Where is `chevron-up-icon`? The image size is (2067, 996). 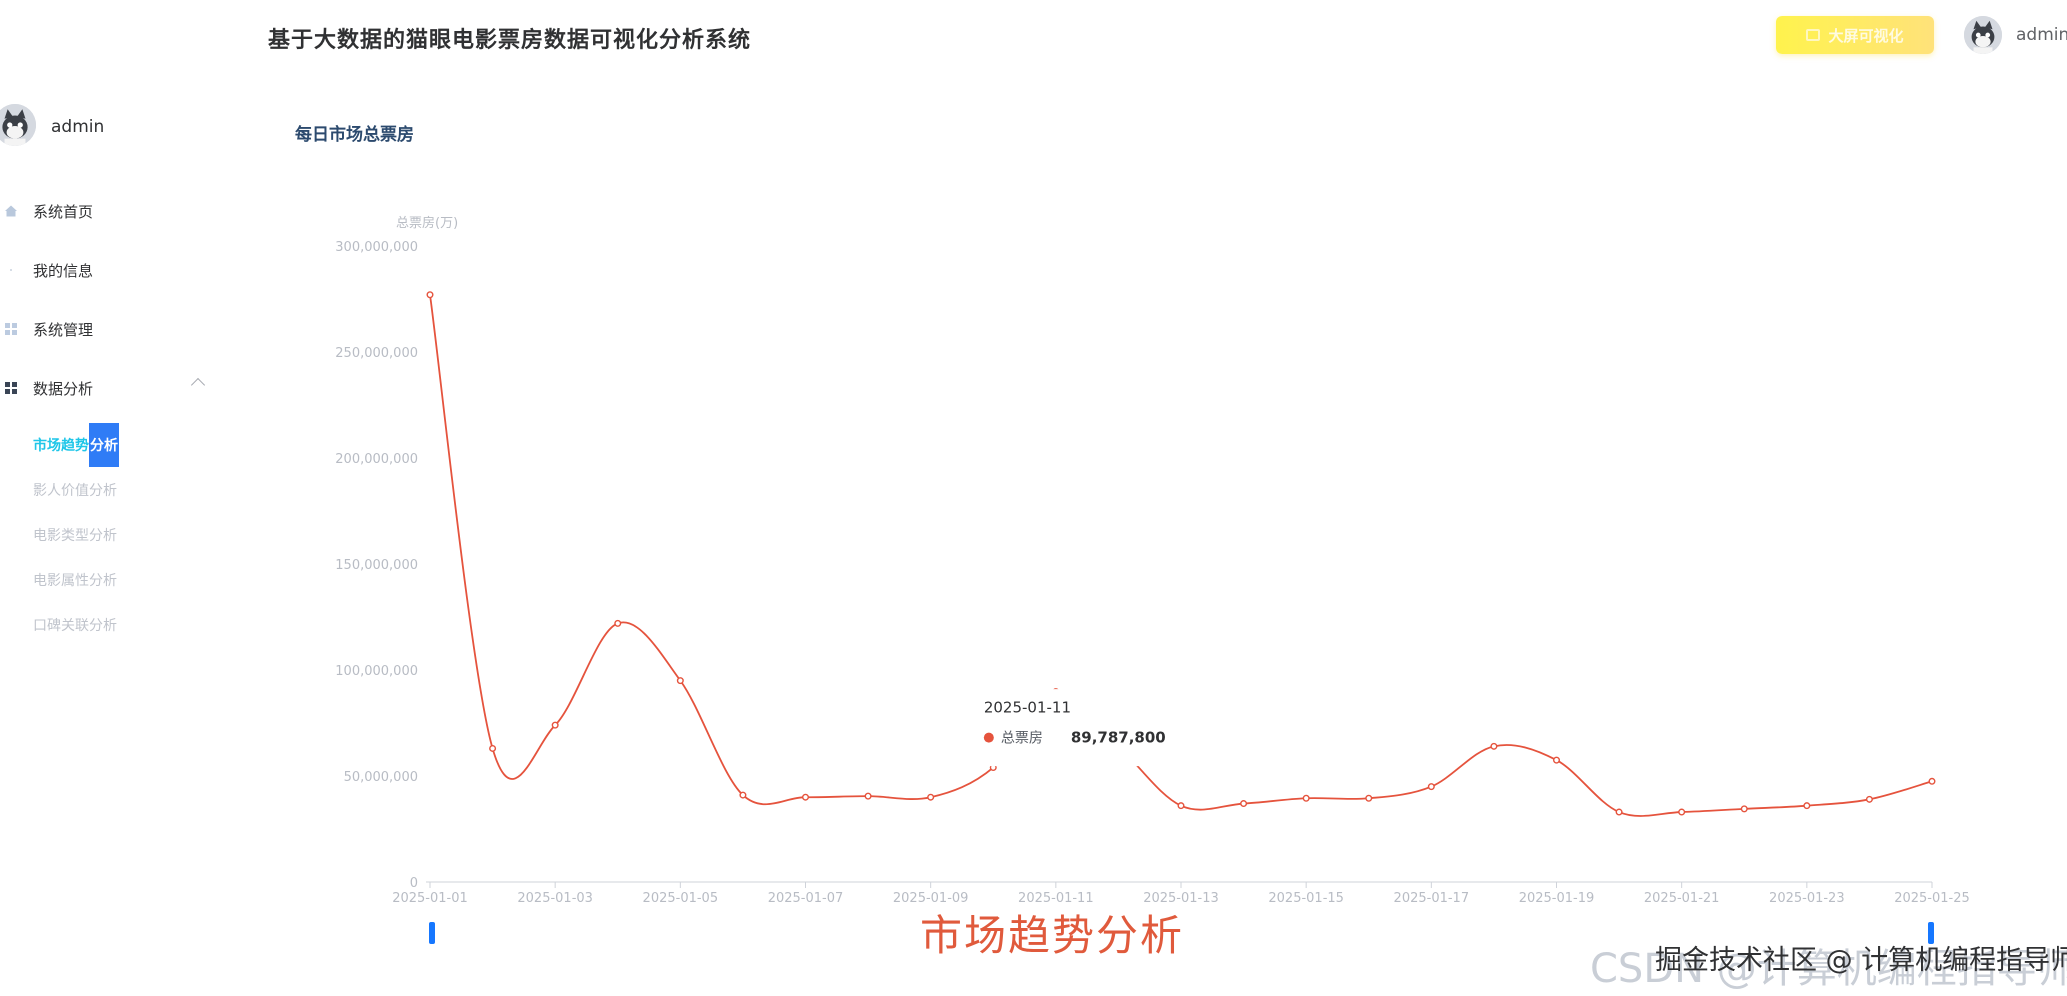
chevron-up-icon is located at coordinates (198, 385).